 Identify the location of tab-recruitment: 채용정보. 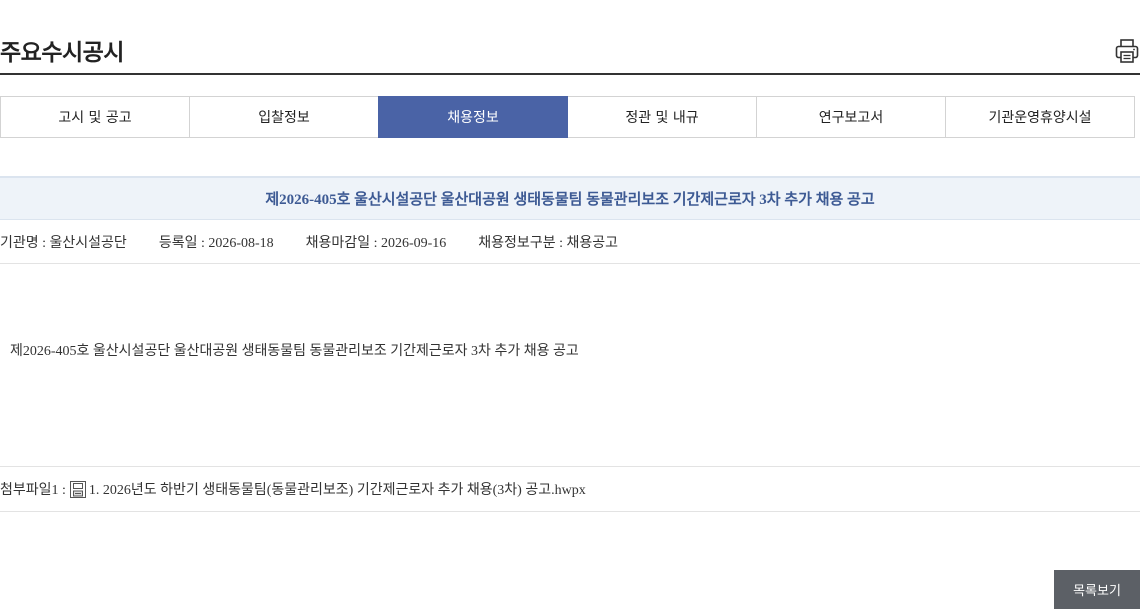
(473, 117).